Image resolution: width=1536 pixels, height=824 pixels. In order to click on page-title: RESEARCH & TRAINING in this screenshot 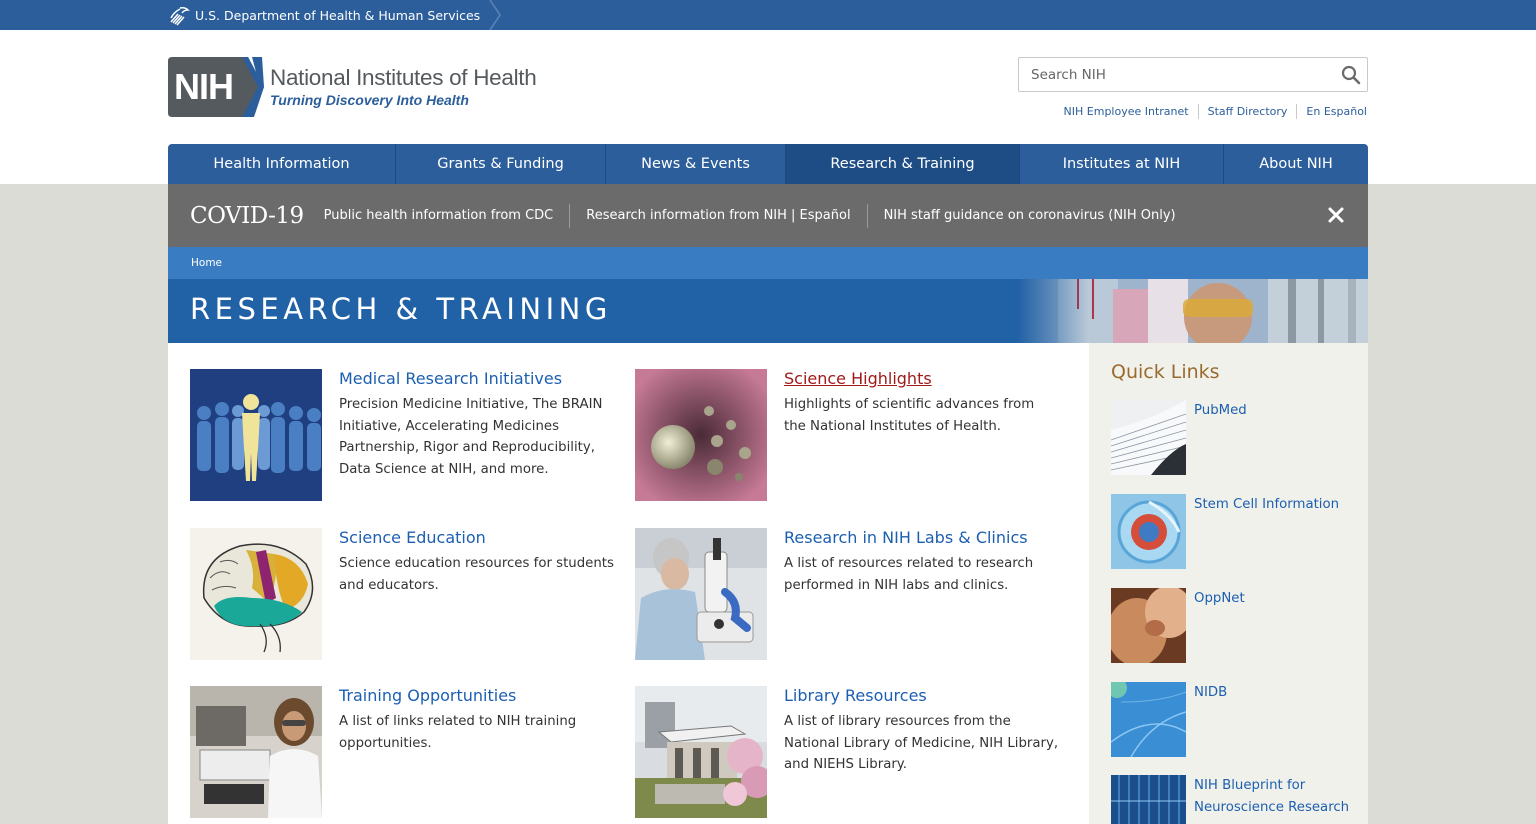, I will do `click(401, 309)`.